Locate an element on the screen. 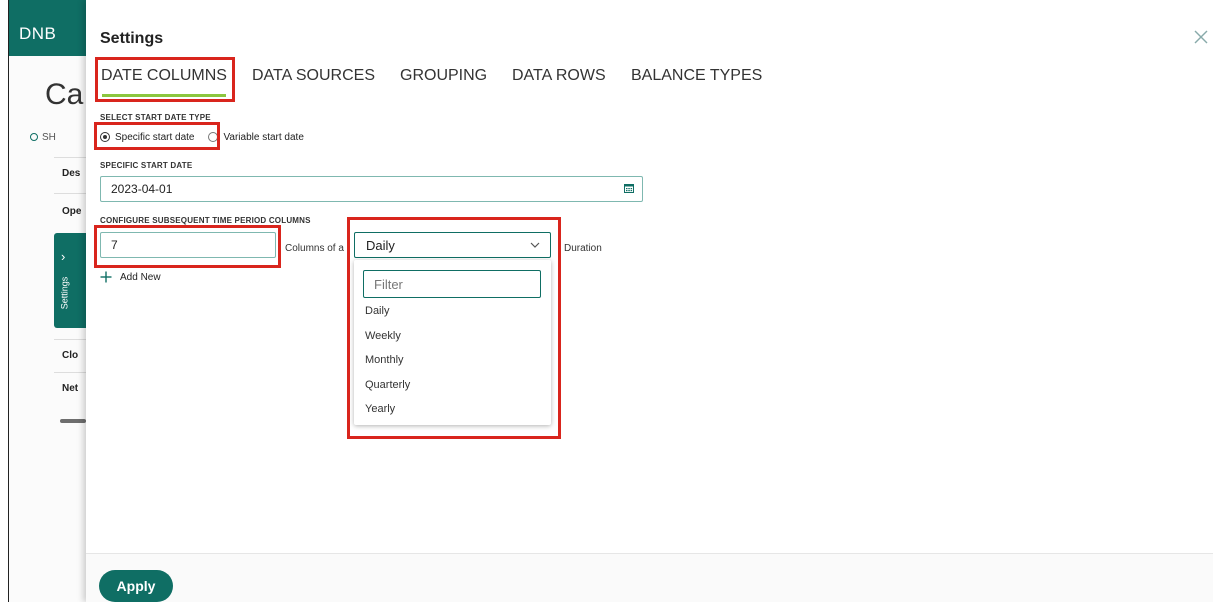 This screenshot has height=602, width=1213. specific-start-date-section-label: SPECIFIC START DATE is located at coordinates (146, 165).